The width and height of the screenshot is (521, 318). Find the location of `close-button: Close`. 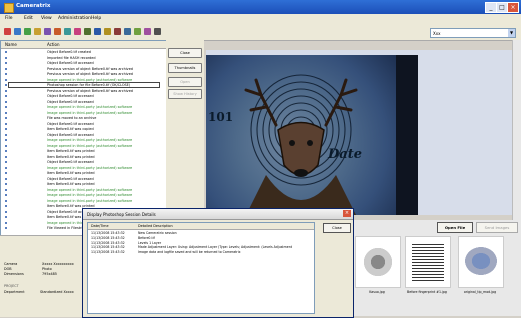

close-button: Close is located at coordinates (185, 53).